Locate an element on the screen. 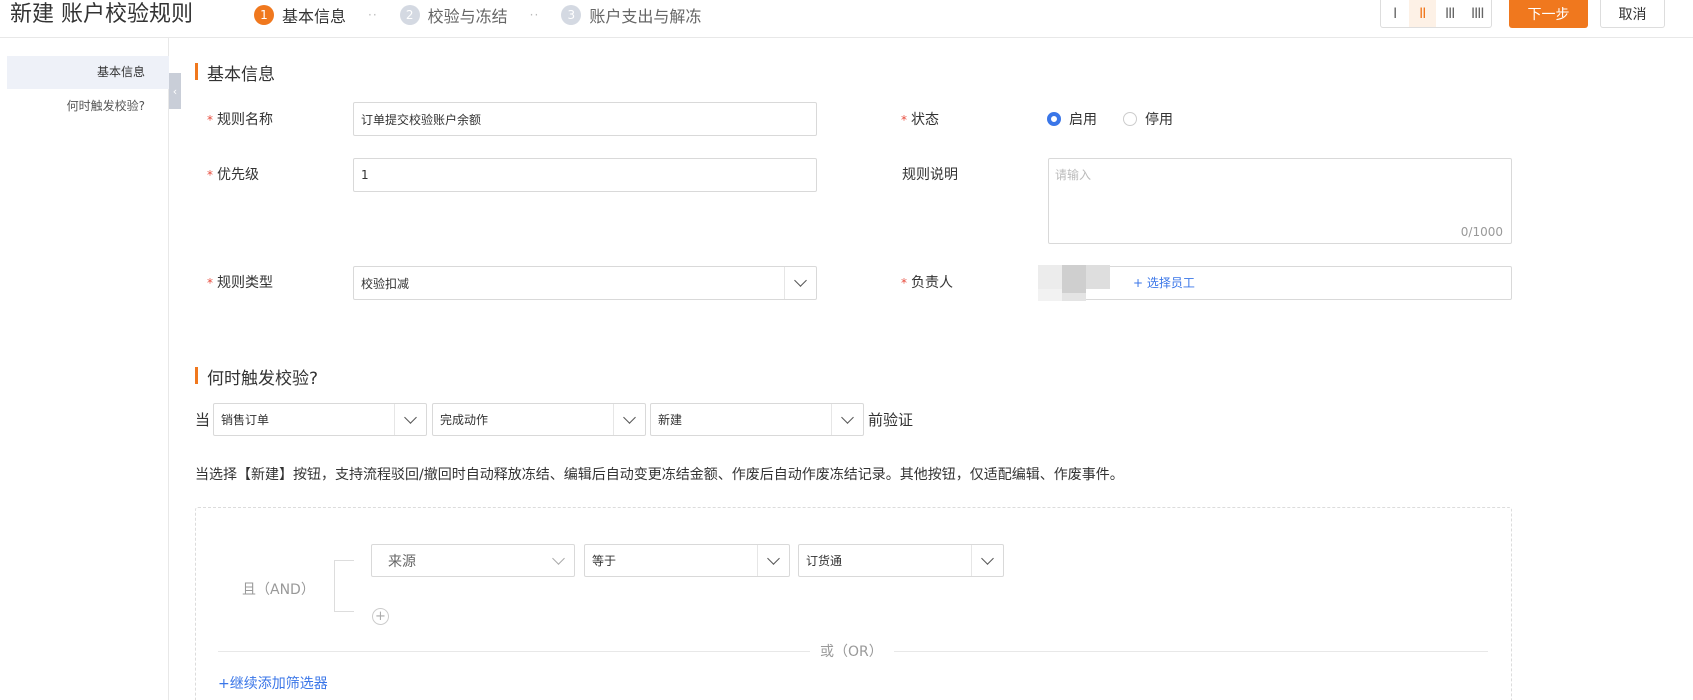 Image resolution: width=1693 pixels, height=700 pixels. step-indicator: 1 基本信息 ·· 2 校验与冻结 ·· 3 账户支出与解冻 is located at coordinates (477, 15).